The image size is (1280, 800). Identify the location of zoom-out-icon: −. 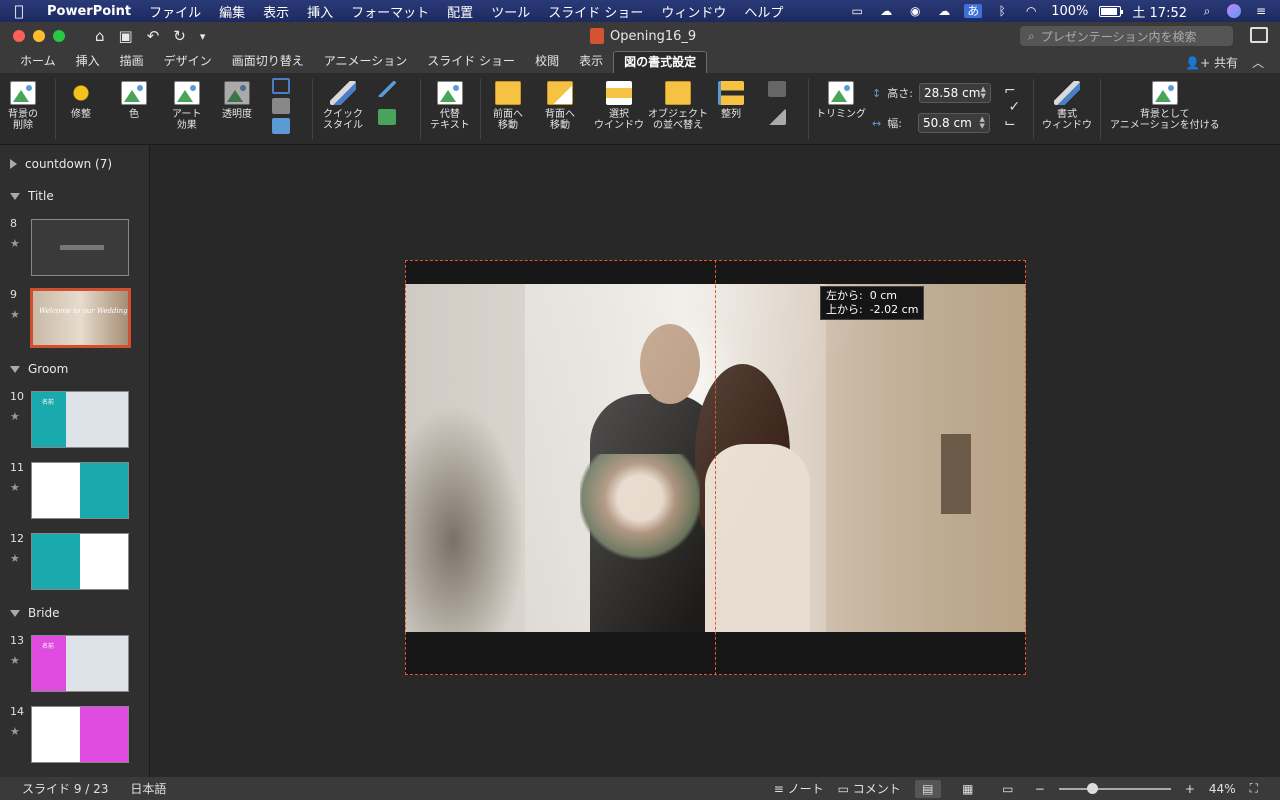
(1040, 789).